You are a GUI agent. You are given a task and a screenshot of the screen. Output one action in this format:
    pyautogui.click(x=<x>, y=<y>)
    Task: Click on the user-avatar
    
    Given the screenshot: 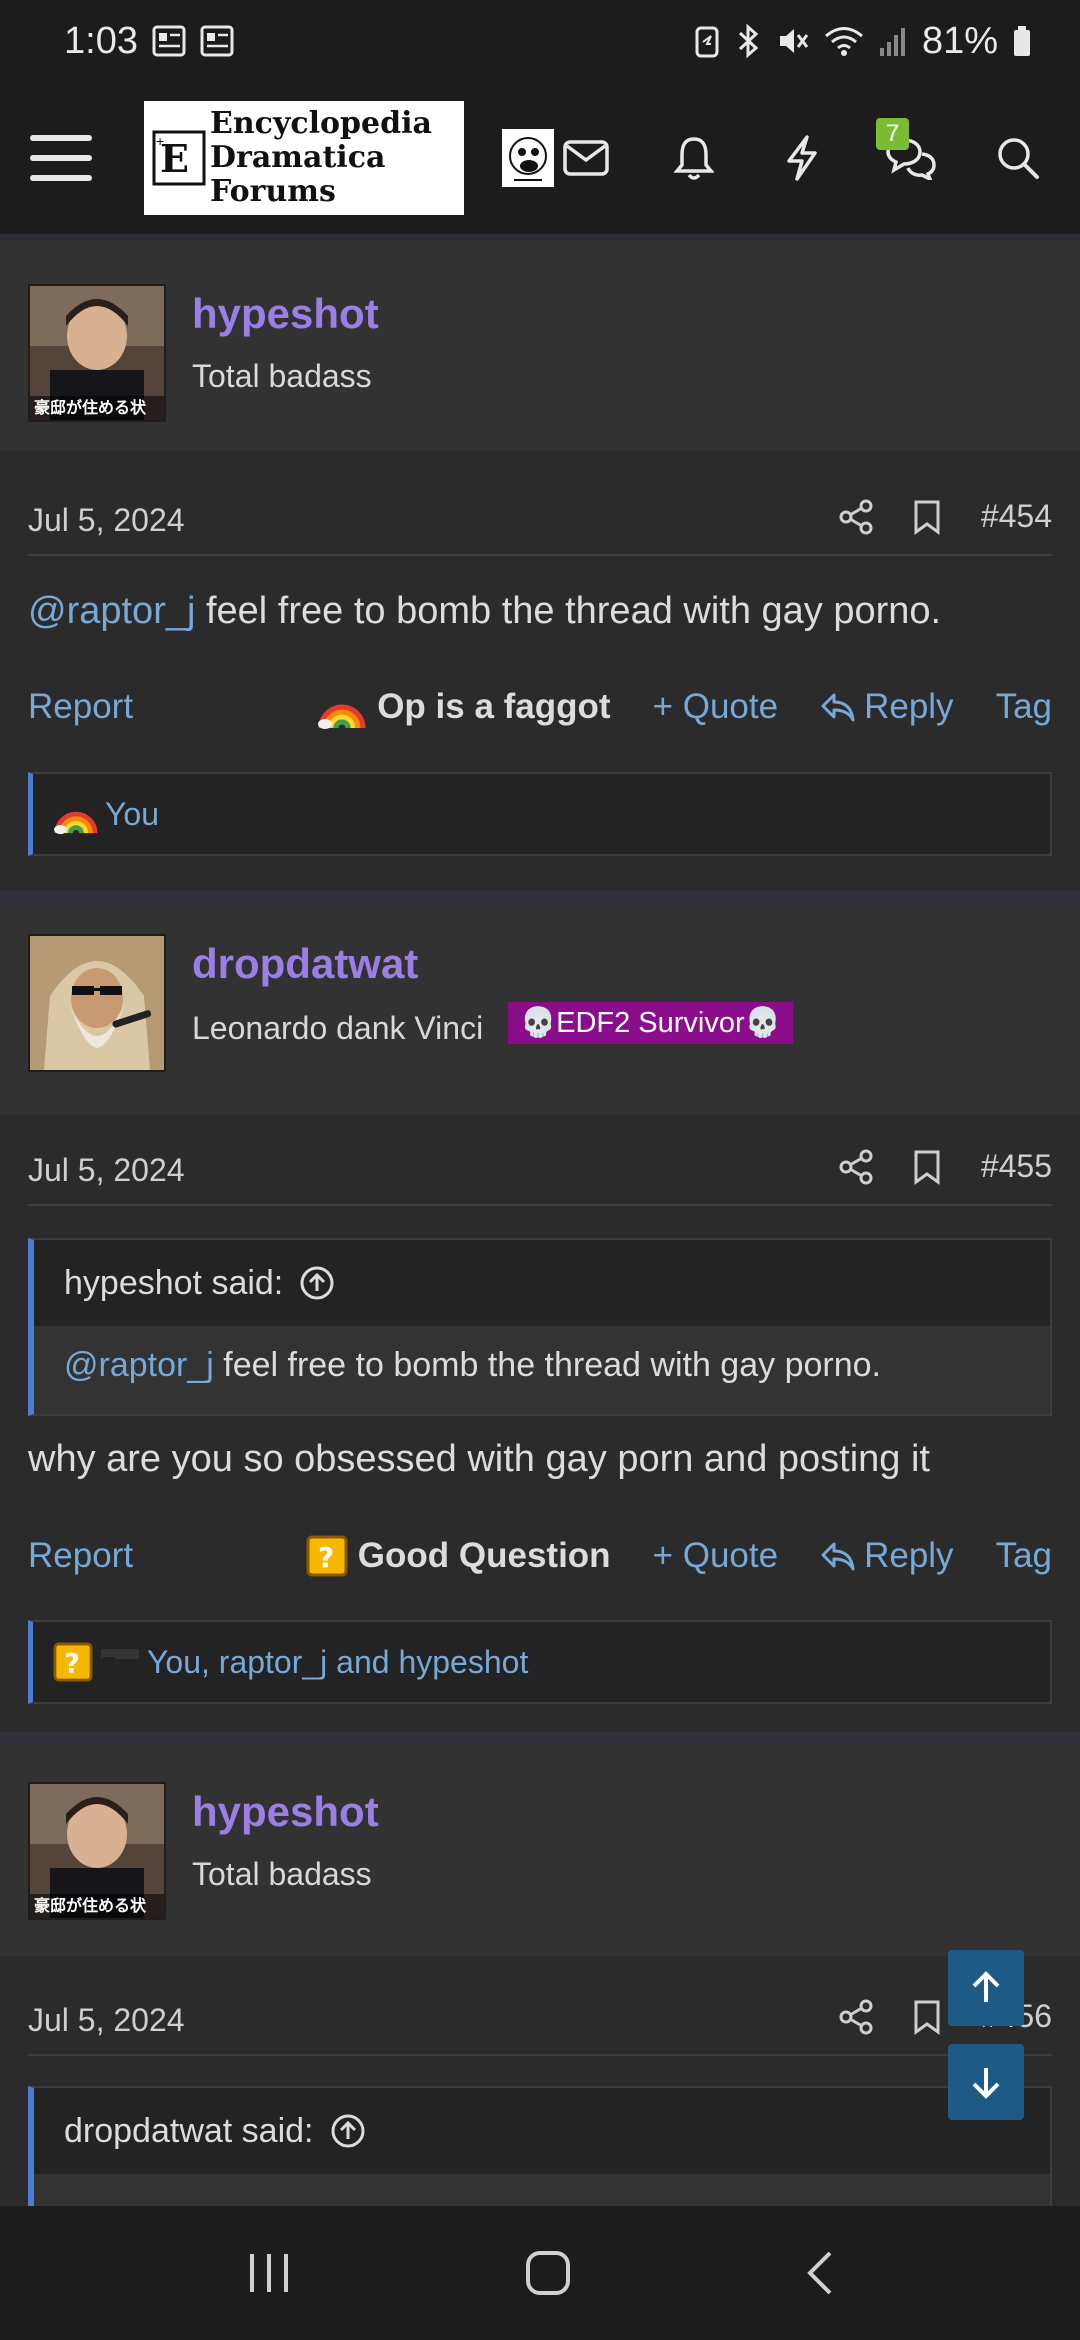 What is the action you would take?
    pyautogui.click(x=528, y=158)
    